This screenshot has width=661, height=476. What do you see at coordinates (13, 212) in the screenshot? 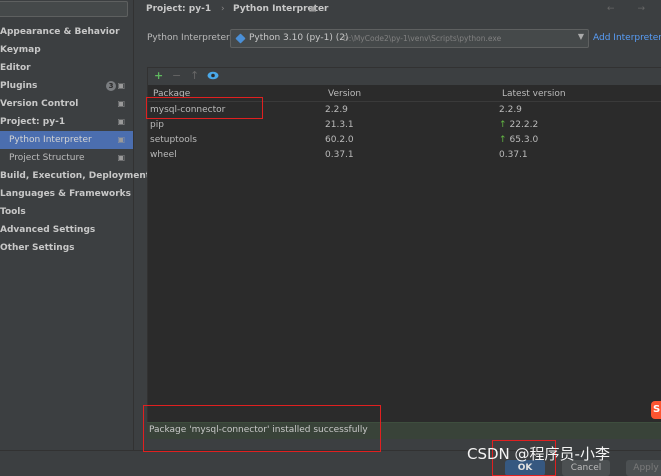
I see `sidebar-item-label: Tools` at bounding box center [13, 212].